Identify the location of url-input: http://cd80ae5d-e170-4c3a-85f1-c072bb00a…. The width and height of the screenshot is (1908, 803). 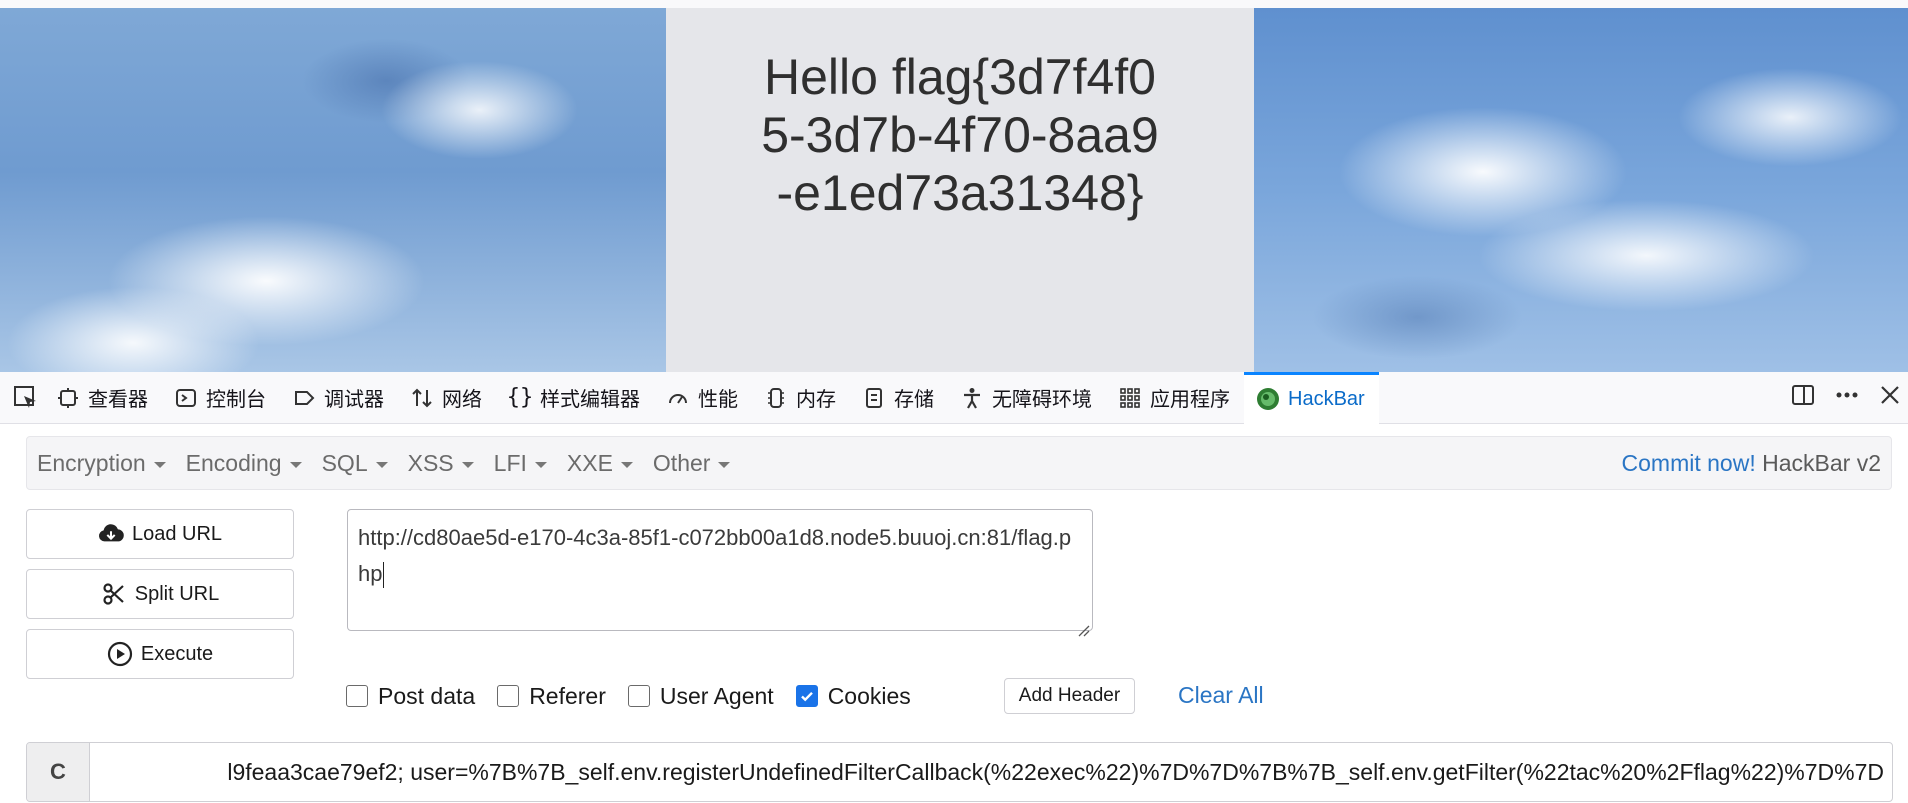
(720, 573).